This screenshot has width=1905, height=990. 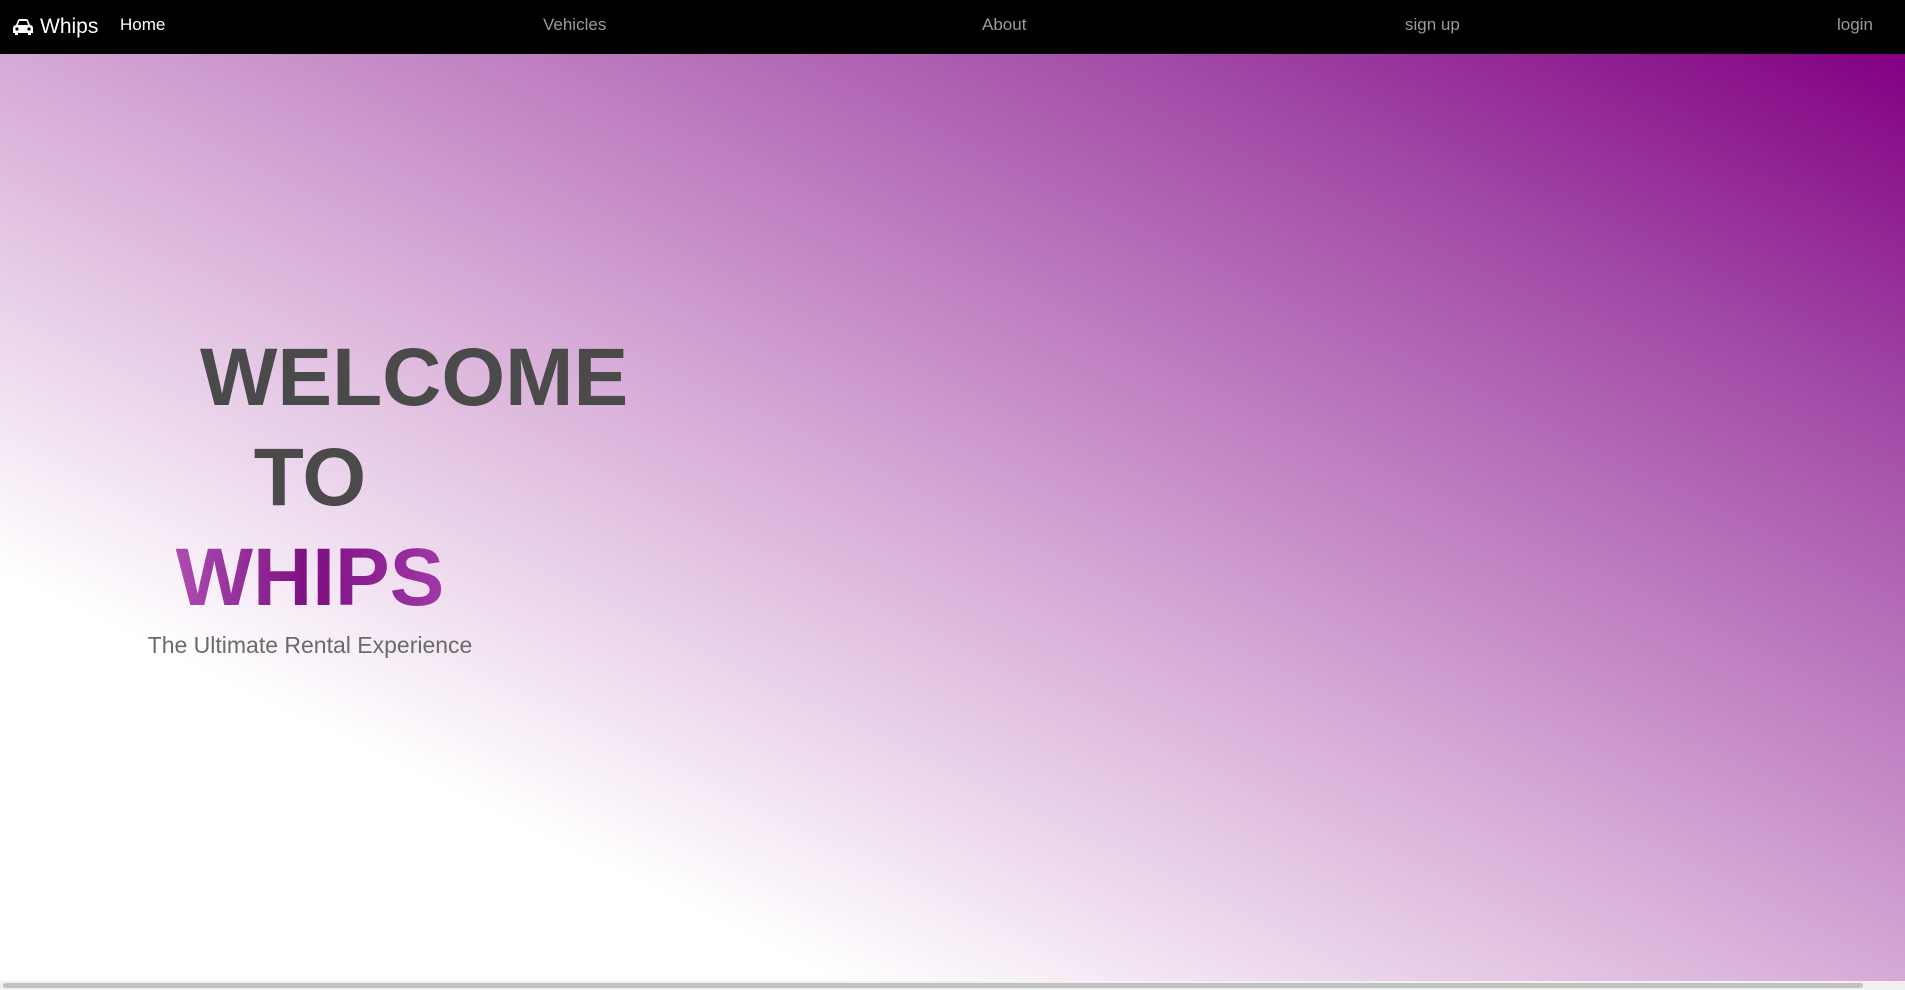 What do you see at coordinates (1855, 25) in the screenshot?
I see `nav-login-link: login` at bounding box center [1855, 25].